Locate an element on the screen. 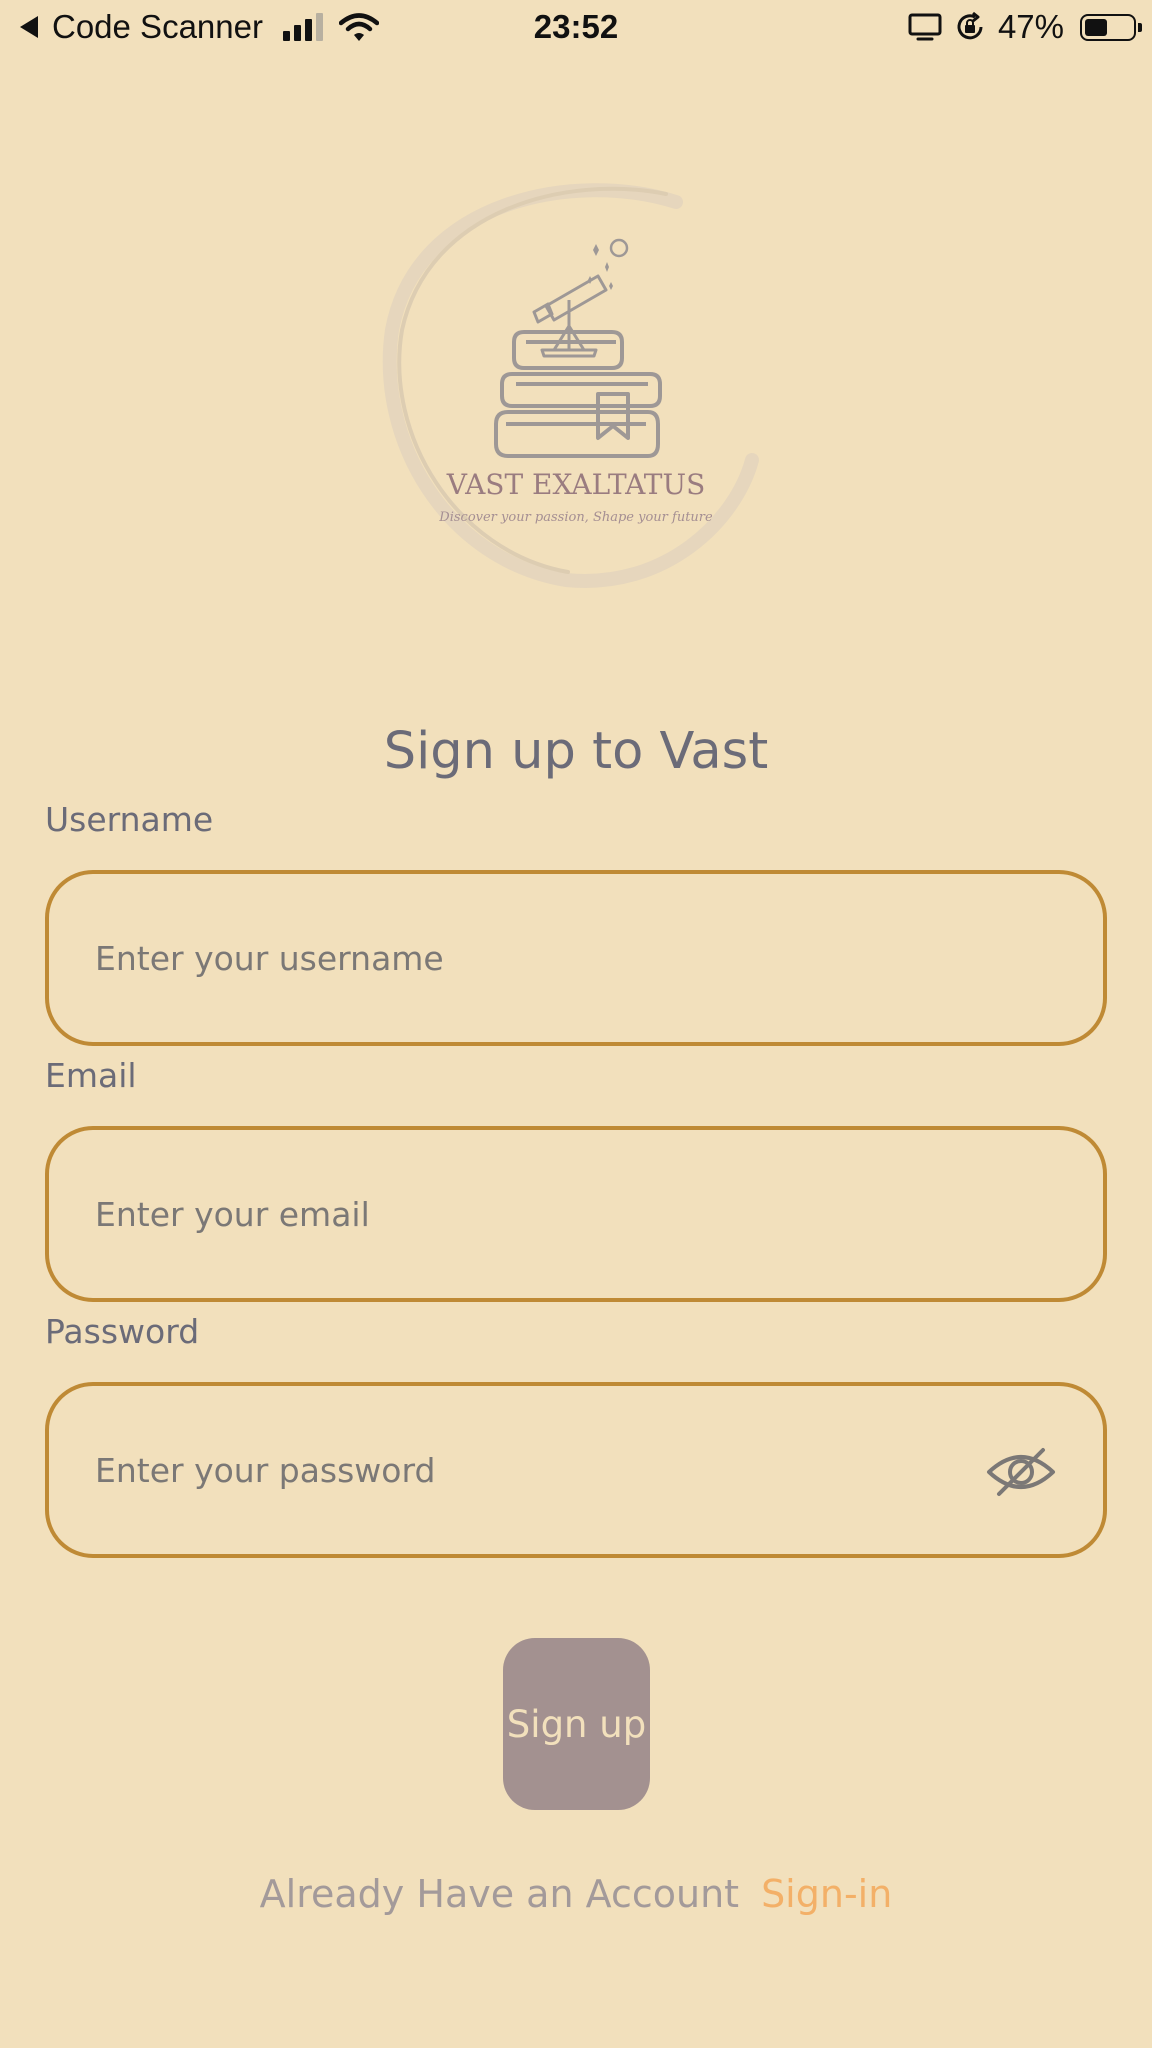 This screenshot has width=1152, height=2048. email-field is located at coordinates (576, 1214).